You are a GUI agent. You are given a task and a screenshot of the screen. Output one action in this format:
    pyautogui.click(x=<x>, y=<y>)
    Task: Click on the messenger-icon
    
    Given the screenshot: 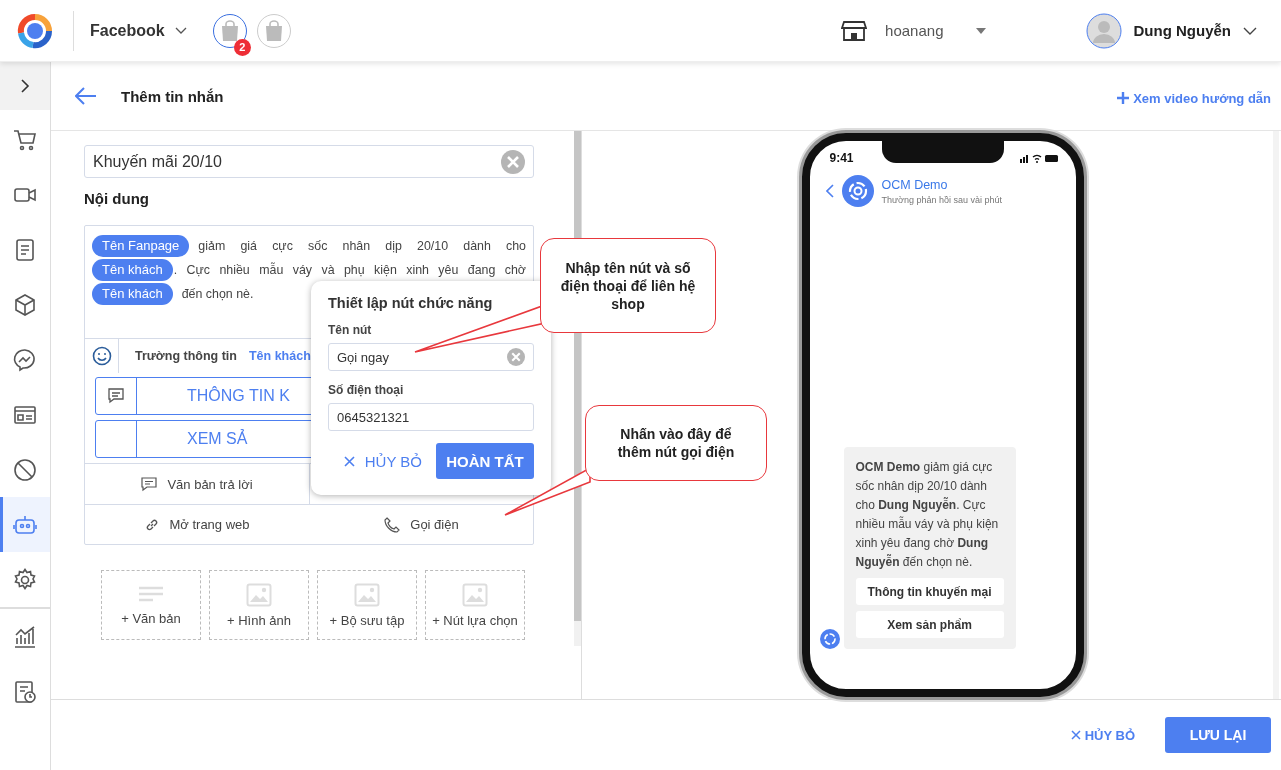 What is the action you would take?
    pyautogui.click(x=25, y=359)
    